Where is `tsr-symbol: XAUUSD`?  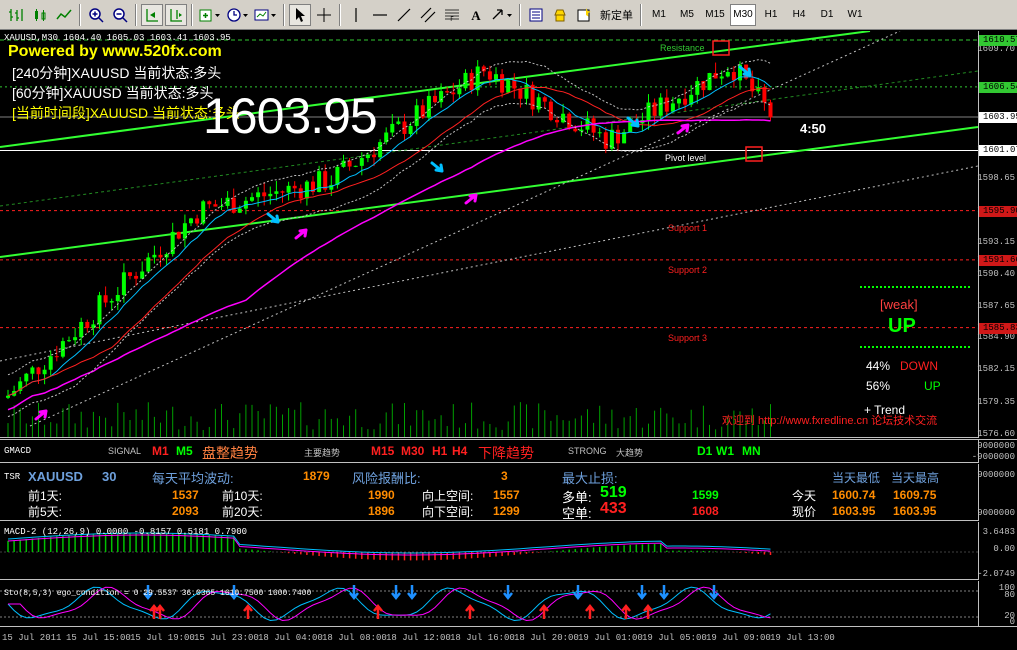 tsr-symbol: XAUUSD is located at coordinates (55, 476).